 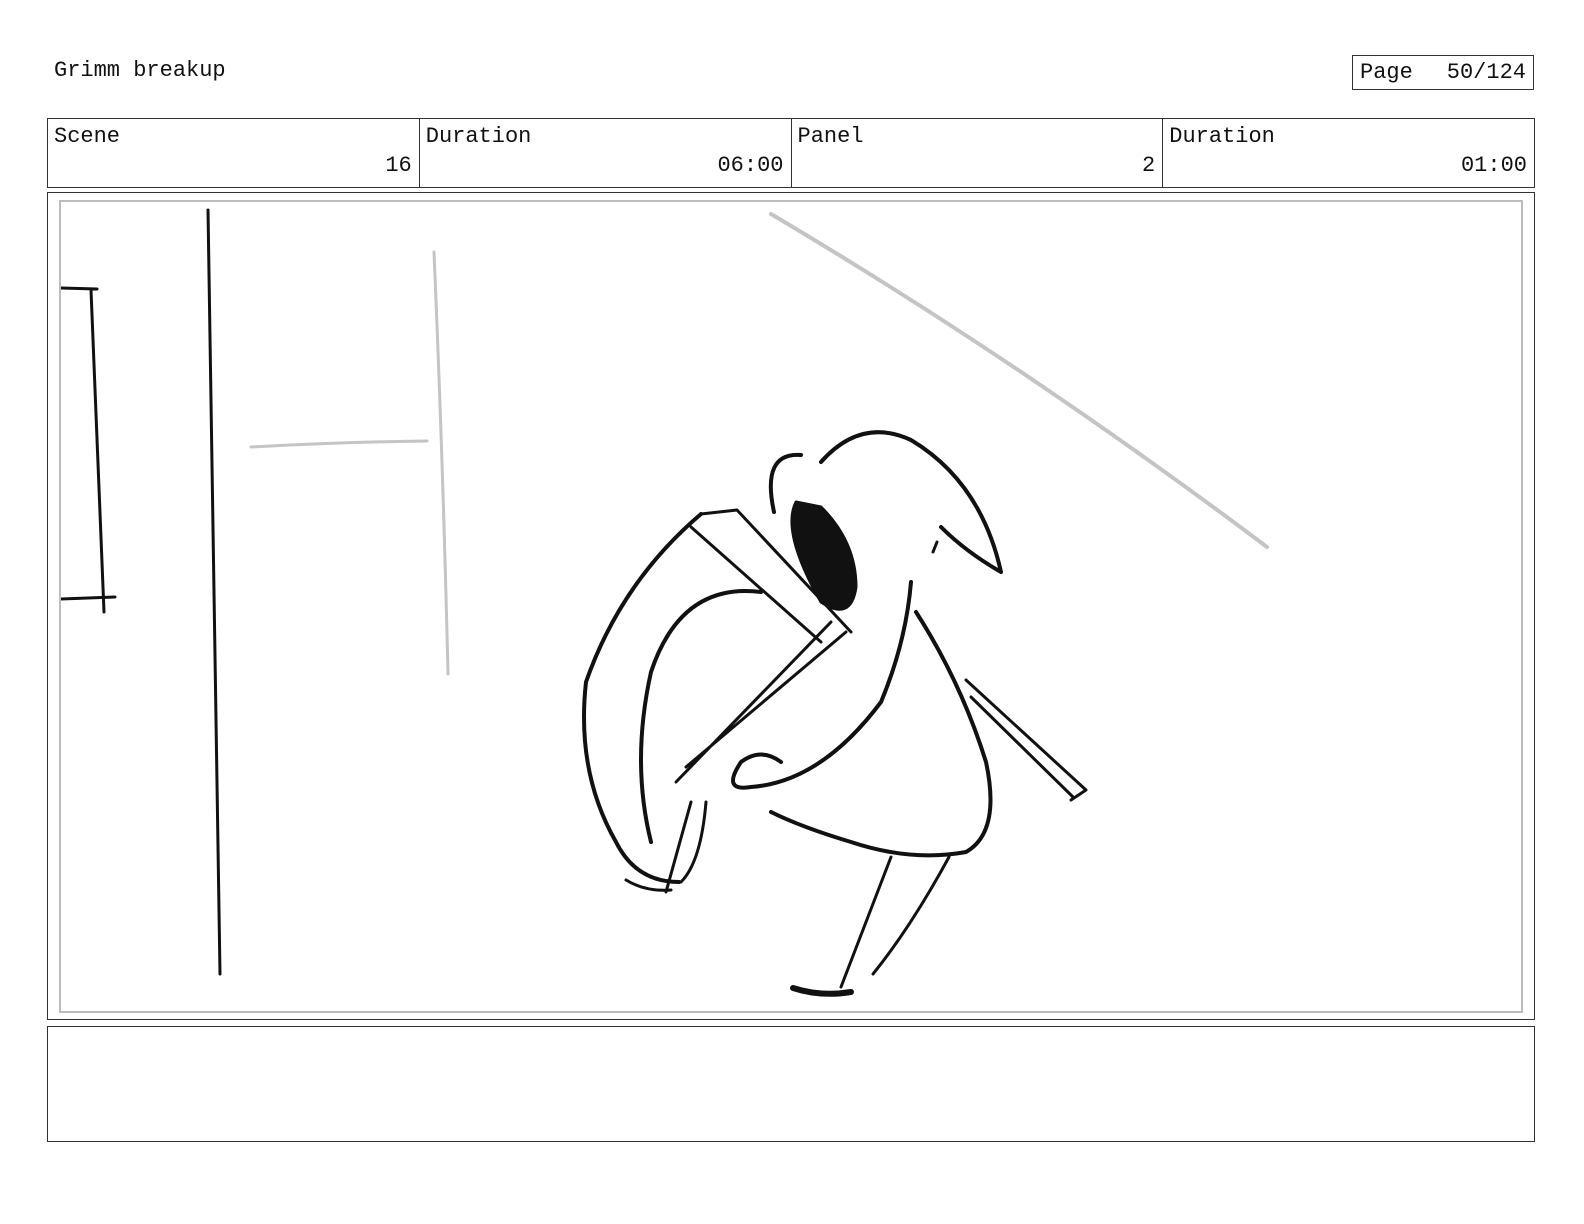 I want to click on character-arm, so click(x=672, y=698).